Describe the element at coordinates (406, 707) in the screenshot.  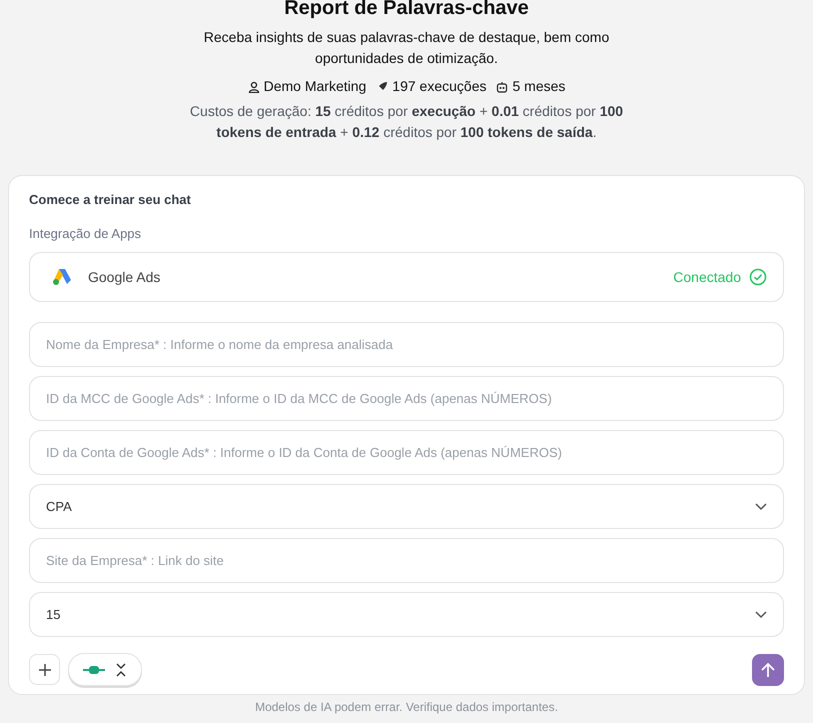
I see `disclaimer: Modelos de IA podem errar. Verifique dados importantes.` at that location.